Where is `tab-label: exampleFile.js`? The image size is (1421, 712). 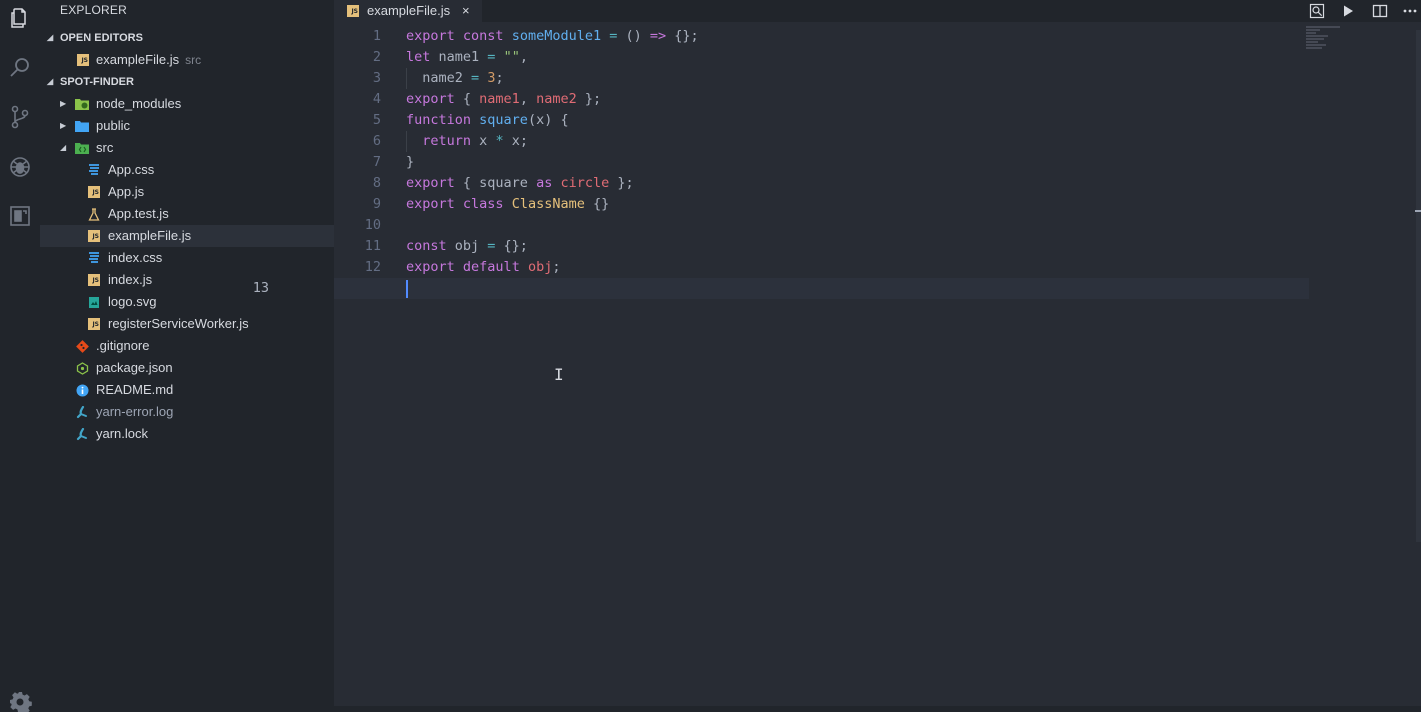 tab-label: exampleFile.js is located at coordinates (409, 10).